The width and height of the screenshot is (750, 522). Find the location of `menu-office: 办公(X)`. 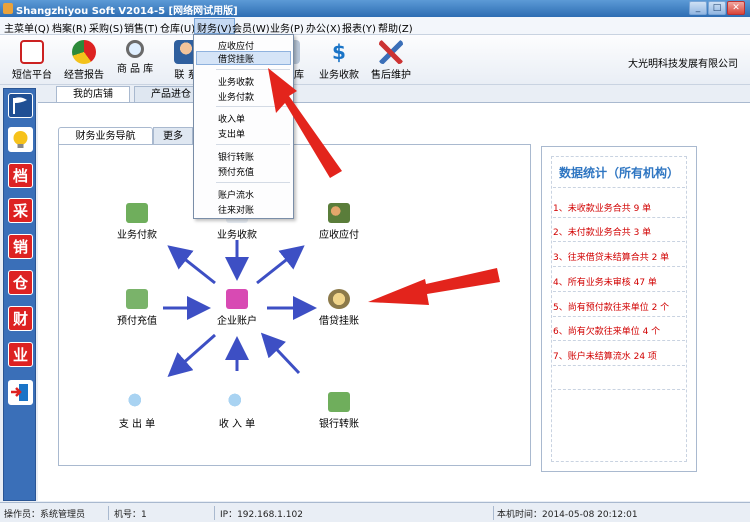

menu-office: 办公(X) is located at coordinates (323, 27).